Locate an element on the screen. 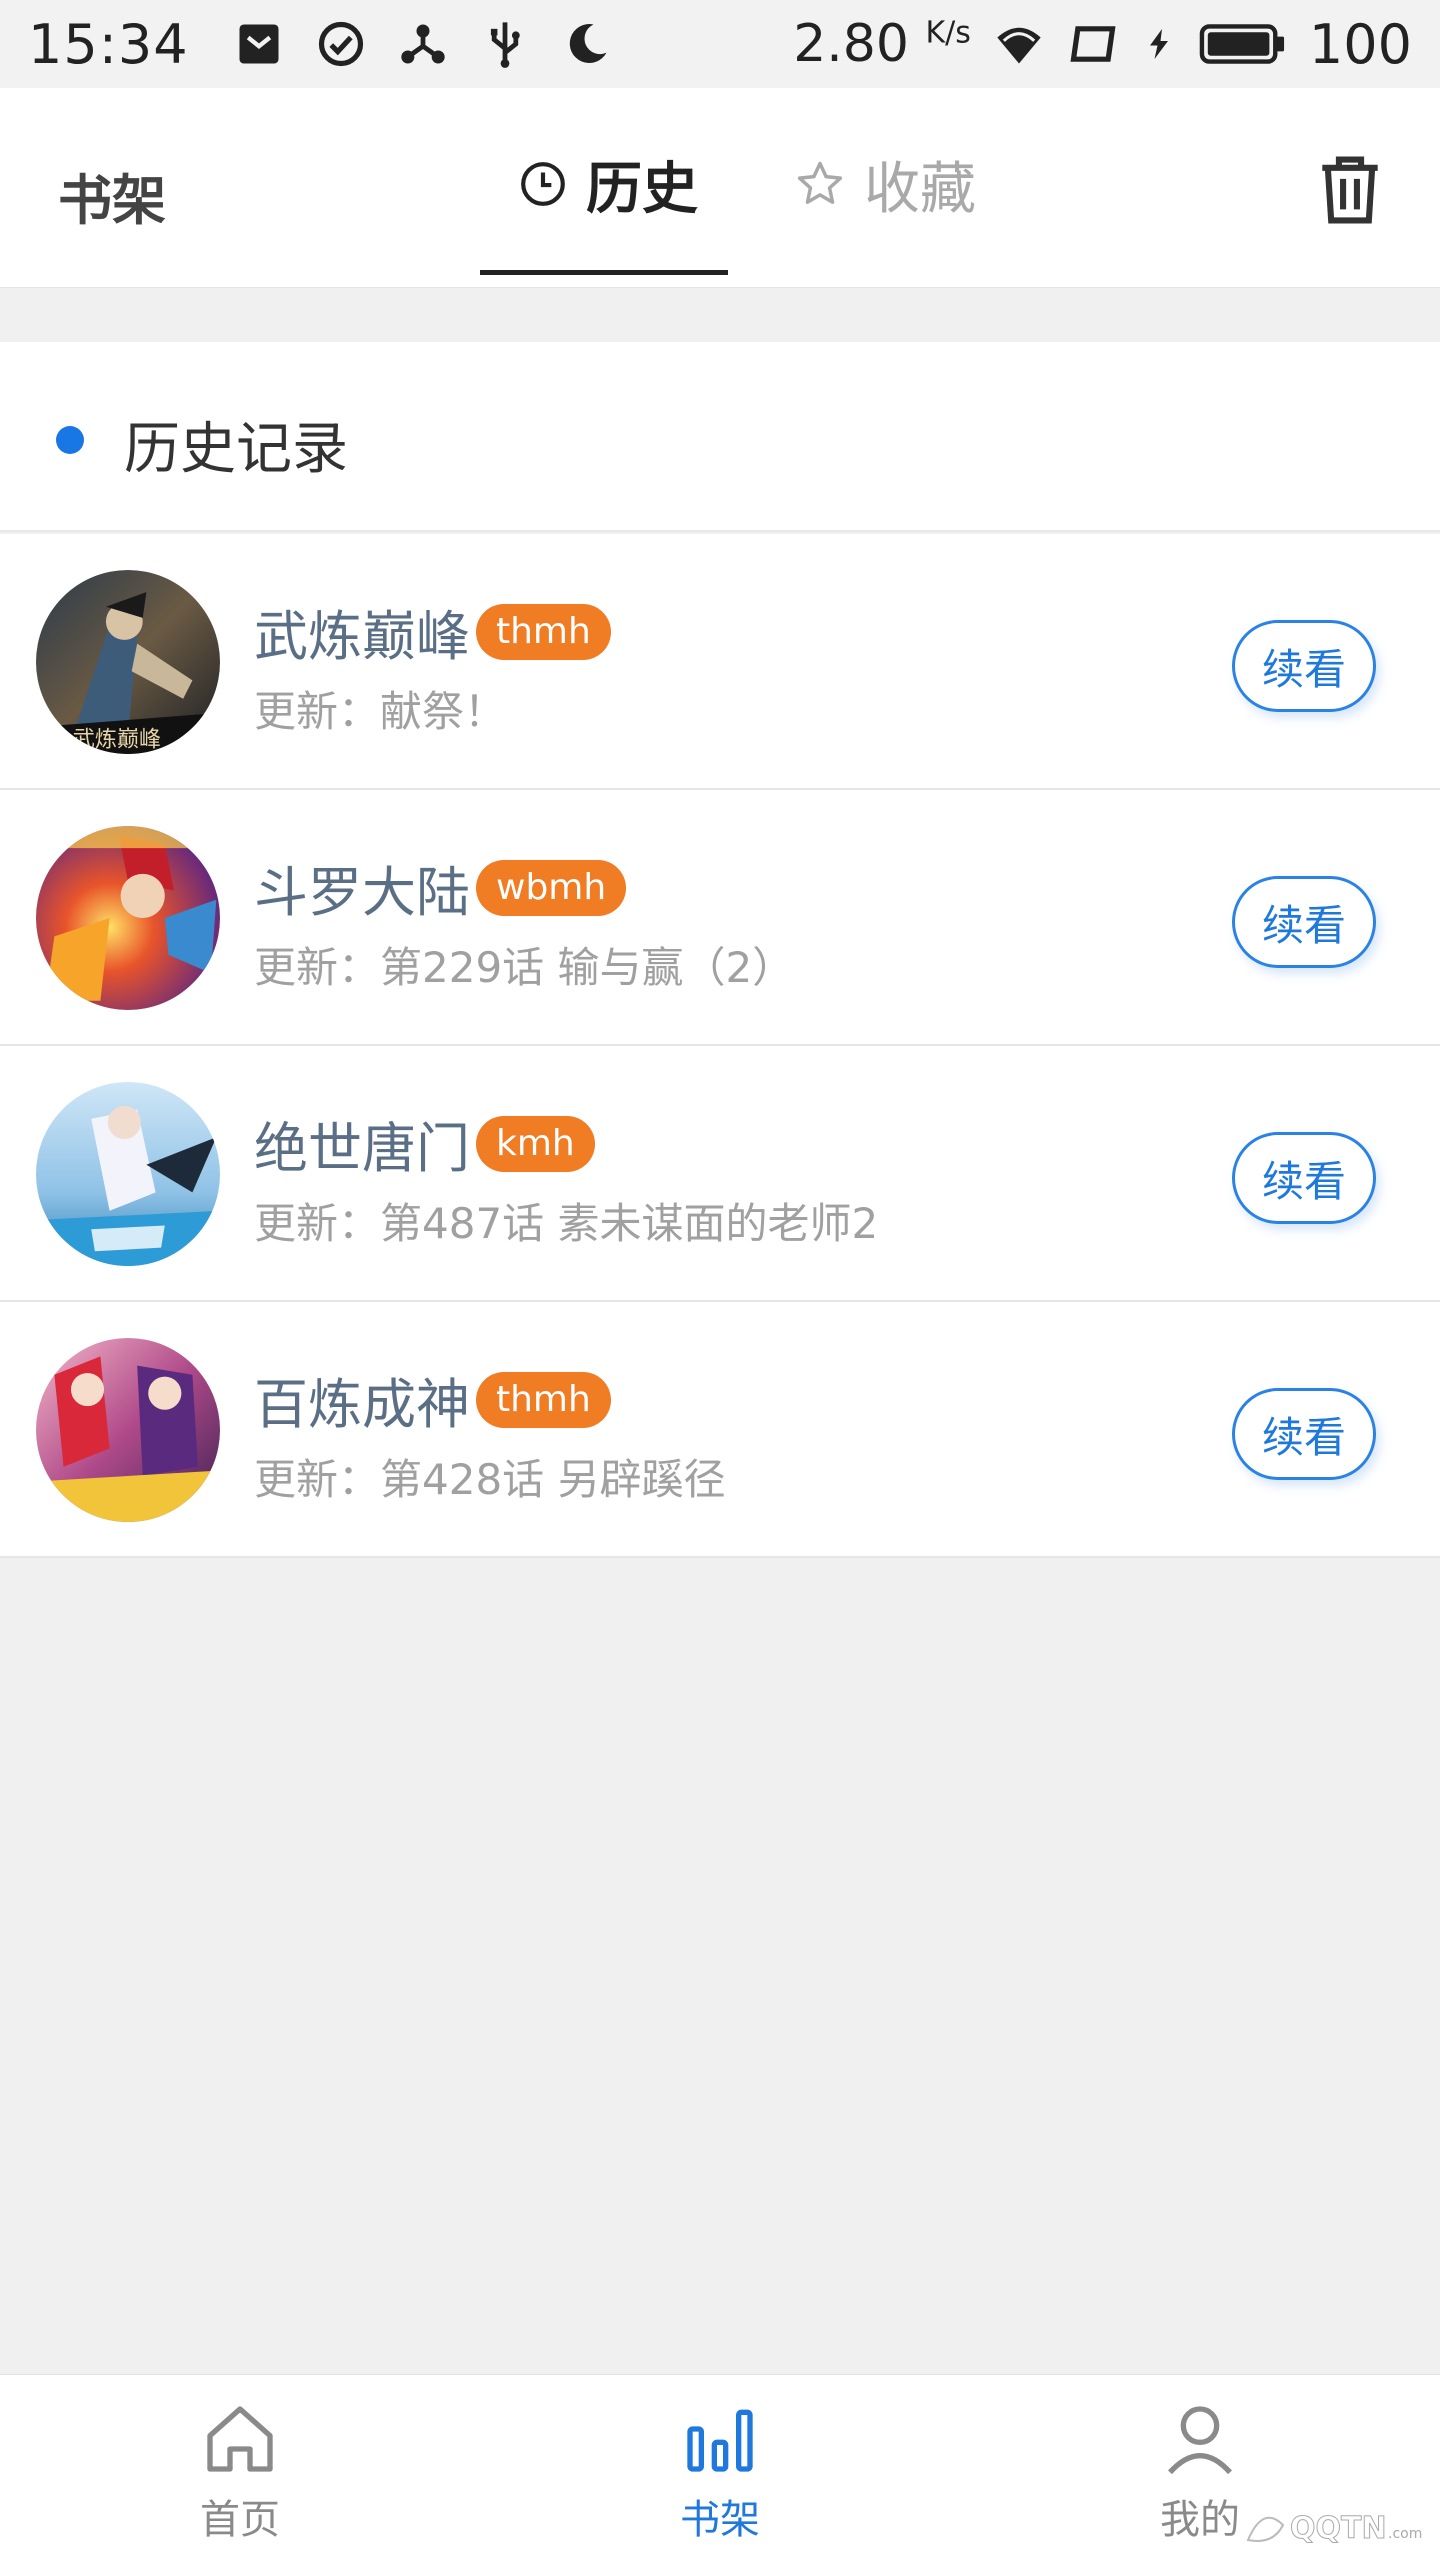 The width and height of the screenshot is (1440, 2560). list-item: 斗罗大陆 wbmh 更新：第229话 输与赢（2） 续看 is located at coordinates (720, 918).